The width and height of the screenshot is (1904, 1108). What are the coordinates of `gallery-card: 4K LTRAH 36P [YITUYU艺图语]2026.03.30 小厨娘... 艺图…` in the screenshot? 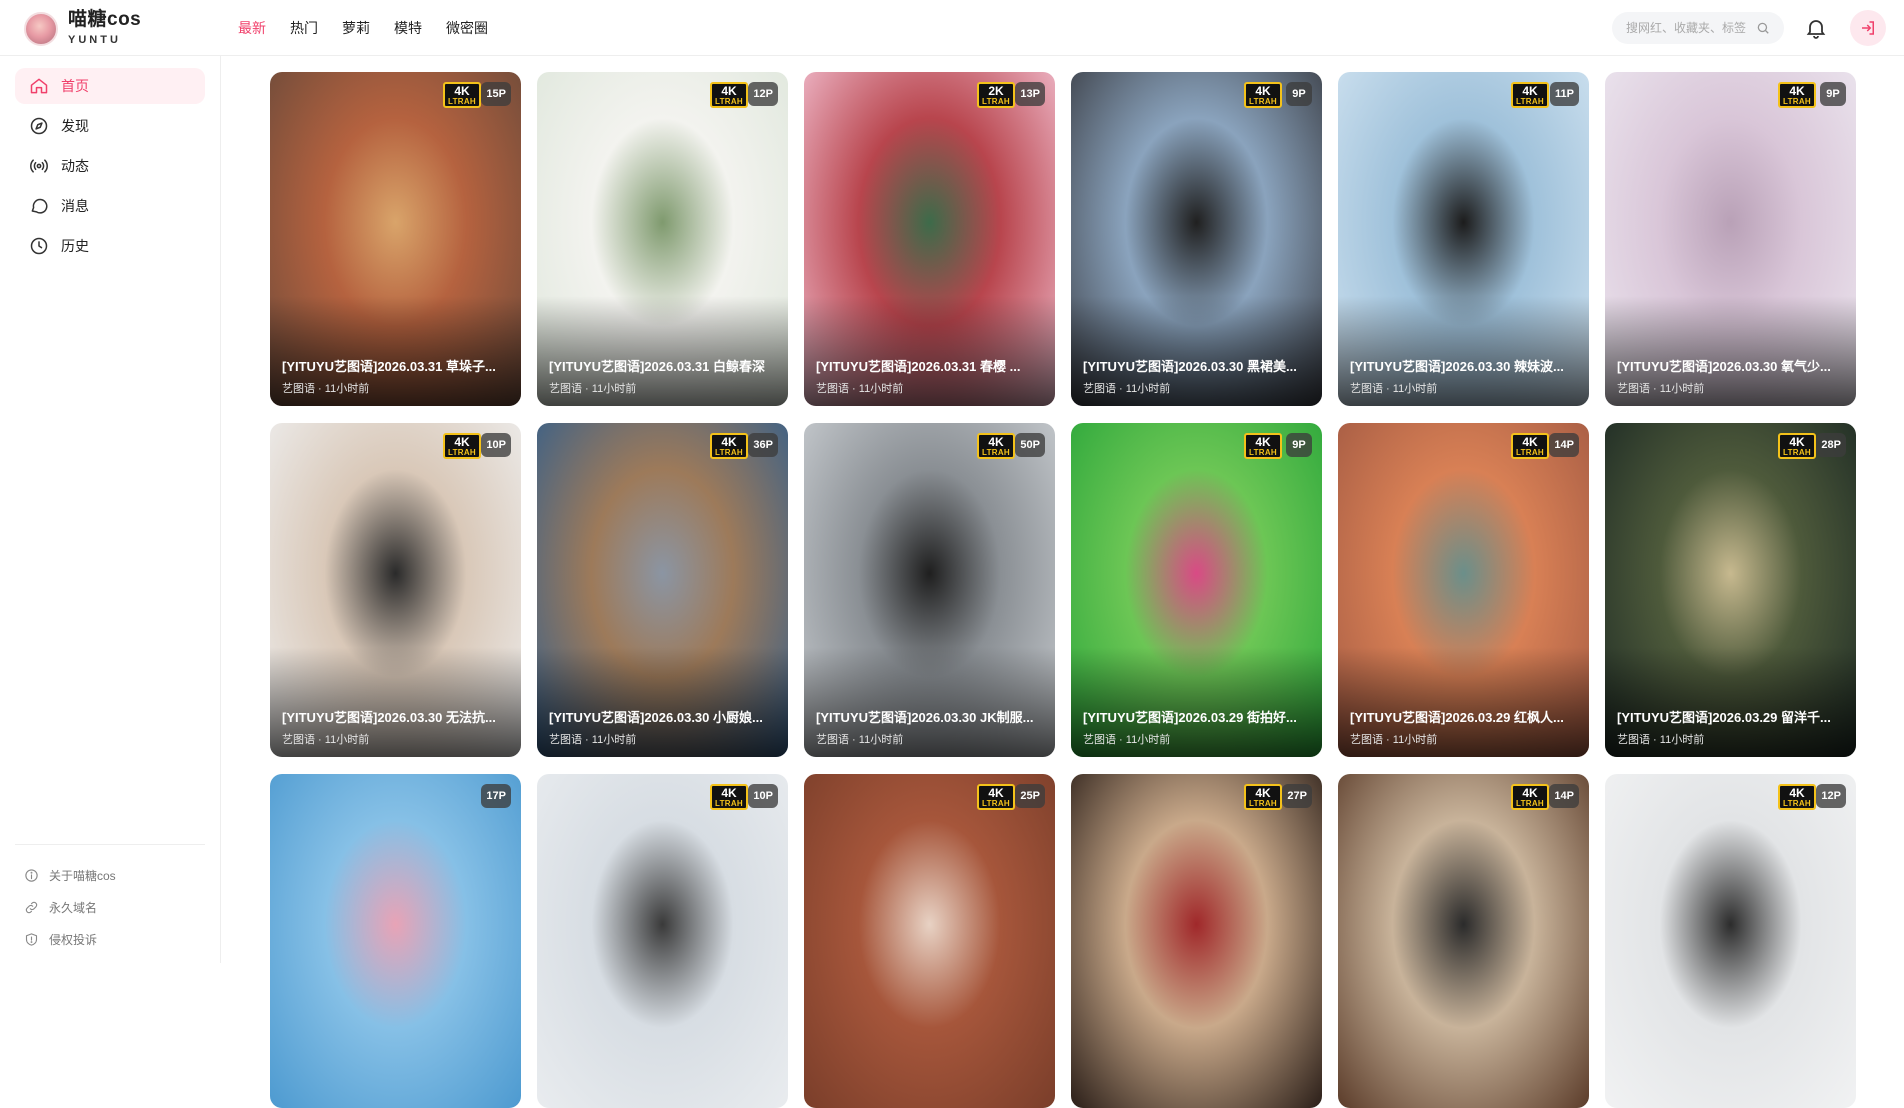 It's located at (662, 590).